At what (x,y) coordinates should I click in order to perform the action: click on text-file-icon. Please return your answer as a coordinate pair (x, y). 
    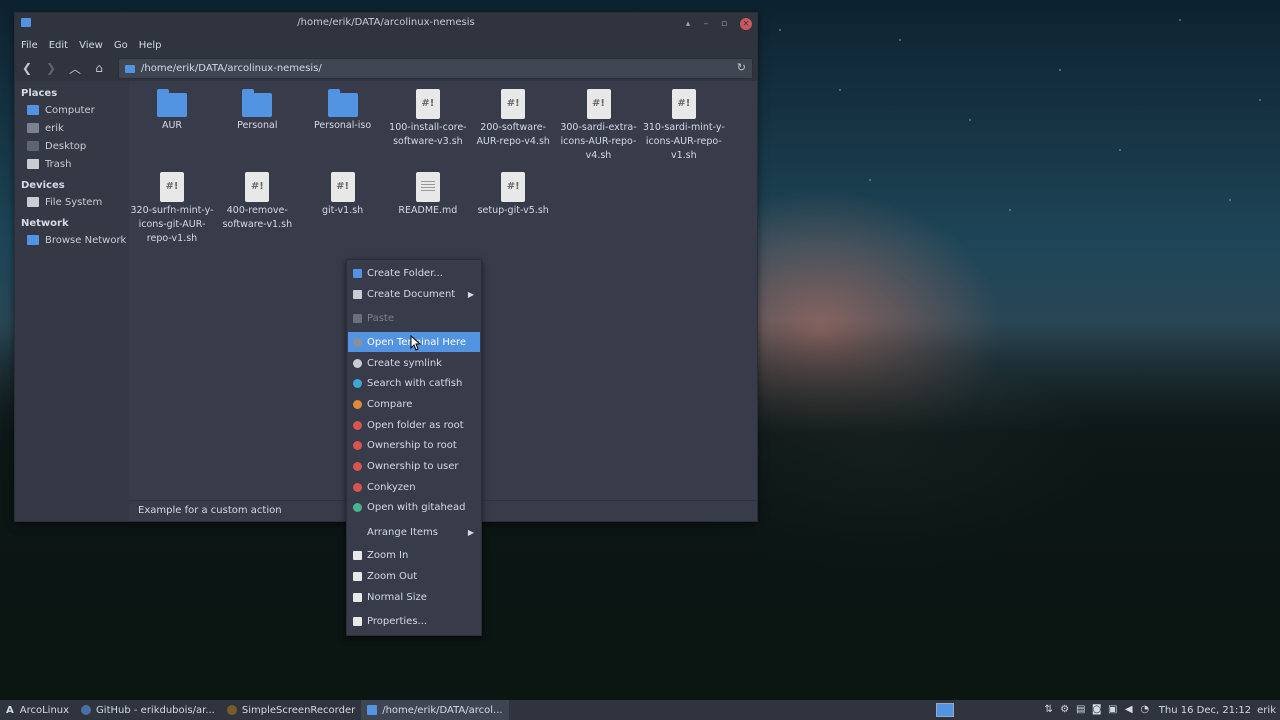
    Looking at the image, I should click on (427, 187).